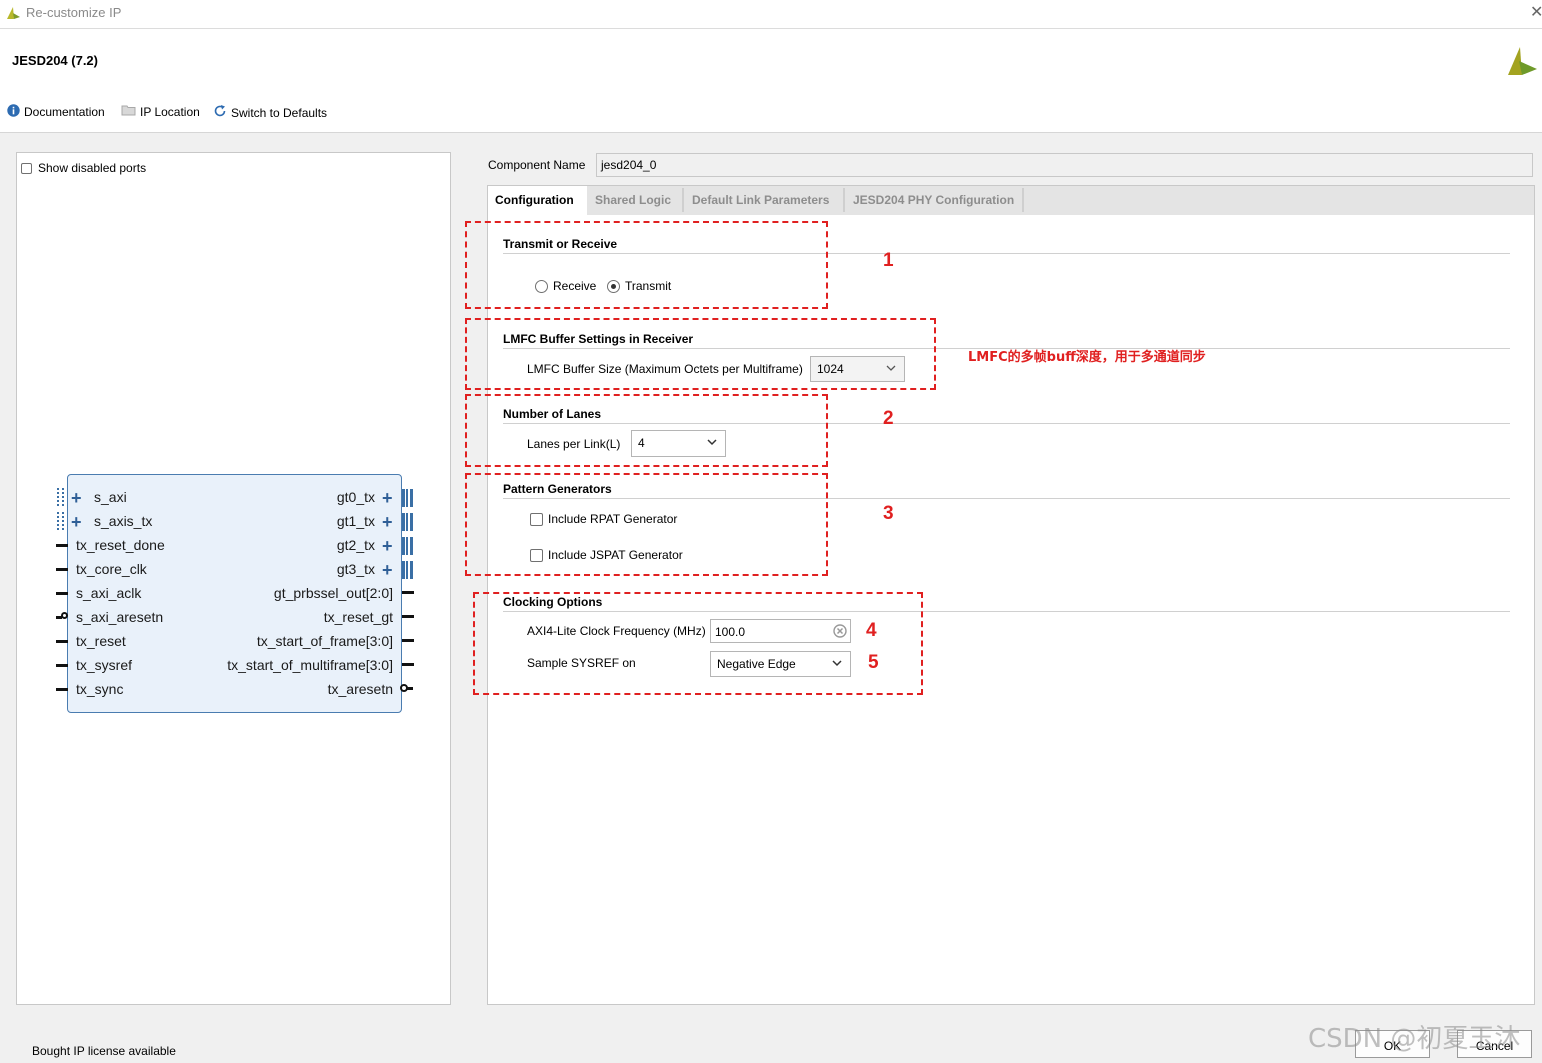  I want to click on port-tx-sysref: tx_sysref, so click(104, 665).